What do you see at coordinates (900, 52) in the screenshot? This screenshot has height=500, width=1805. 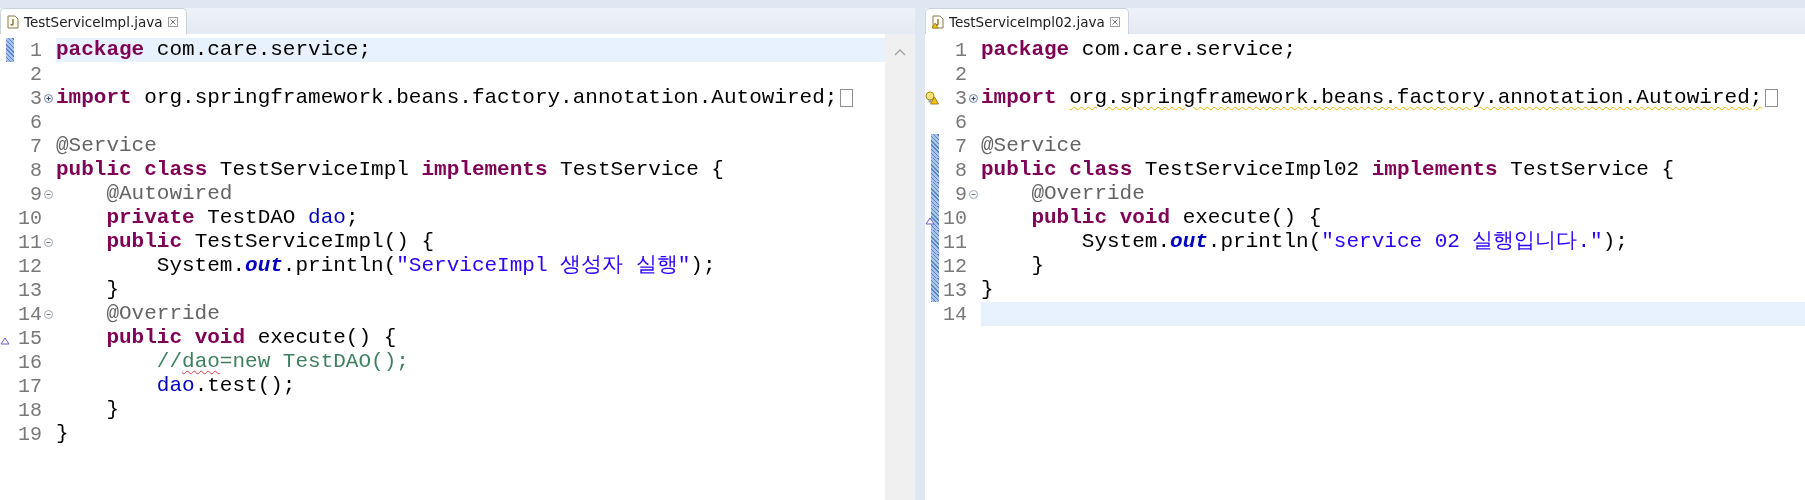 I see `scroll-up-icon` at bounding box center [900, 52].